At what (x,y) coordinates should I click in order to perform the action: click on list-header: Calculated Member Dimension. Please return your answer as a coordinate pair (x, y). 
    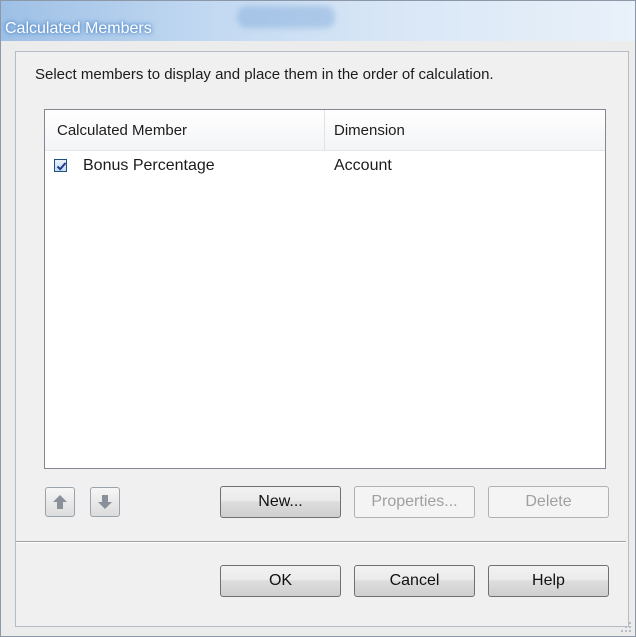
    Looking at the image, I should click on (325, 130).